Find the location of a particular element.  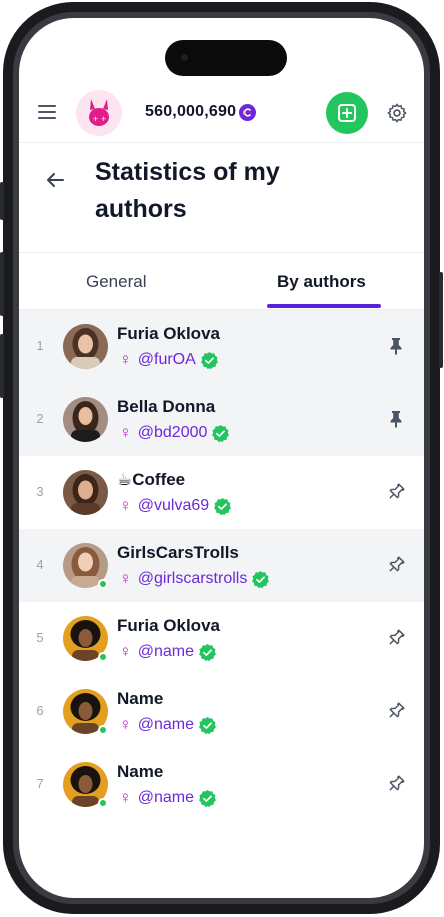

author-row: 4 GirlsCarsTrolls ♀ @girlscarstrolls is located at coordinates (221, 565).